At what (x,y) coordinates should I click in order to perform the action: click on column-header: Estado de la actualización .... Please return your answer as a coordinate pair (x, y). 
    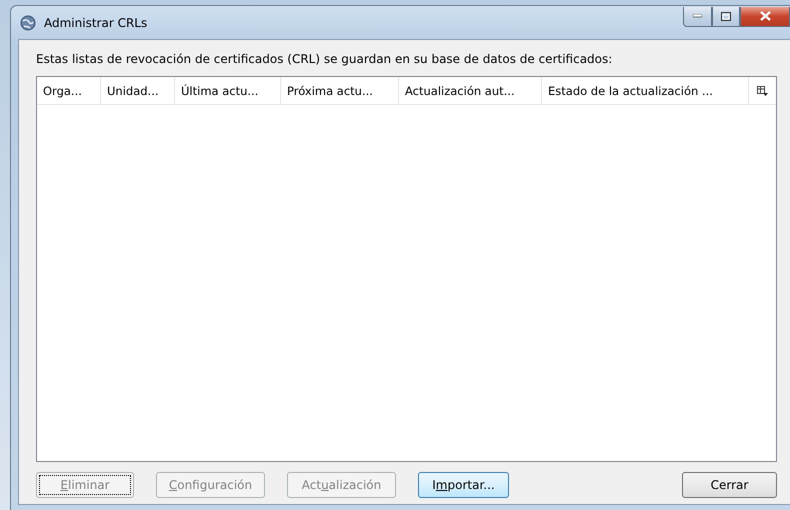
    Looking at the image, I should click on (645, 90).